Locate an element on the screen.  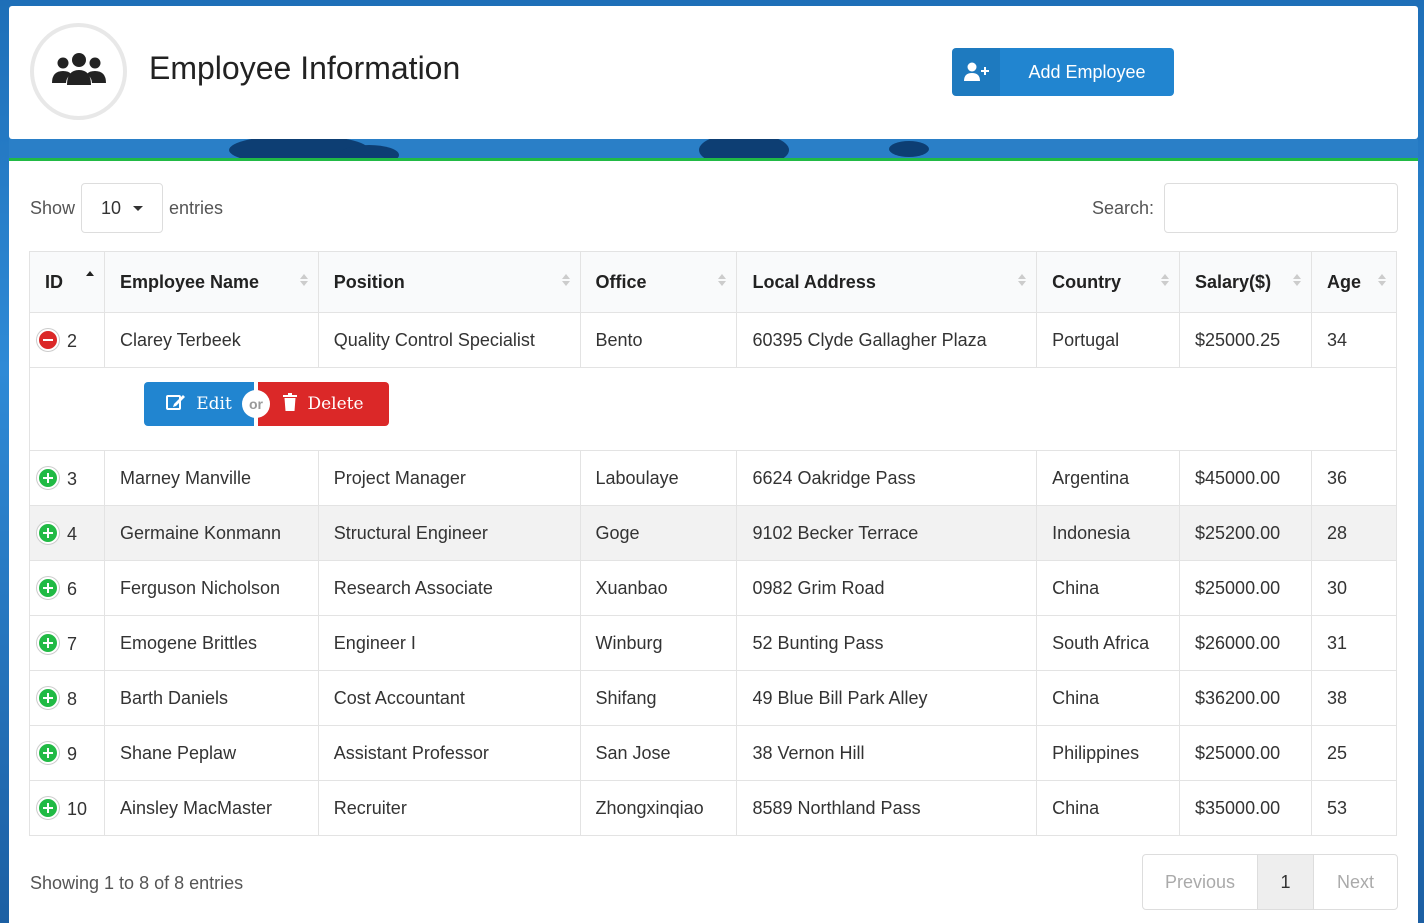
search-control: Search: is located at coordinates (1245, 208).